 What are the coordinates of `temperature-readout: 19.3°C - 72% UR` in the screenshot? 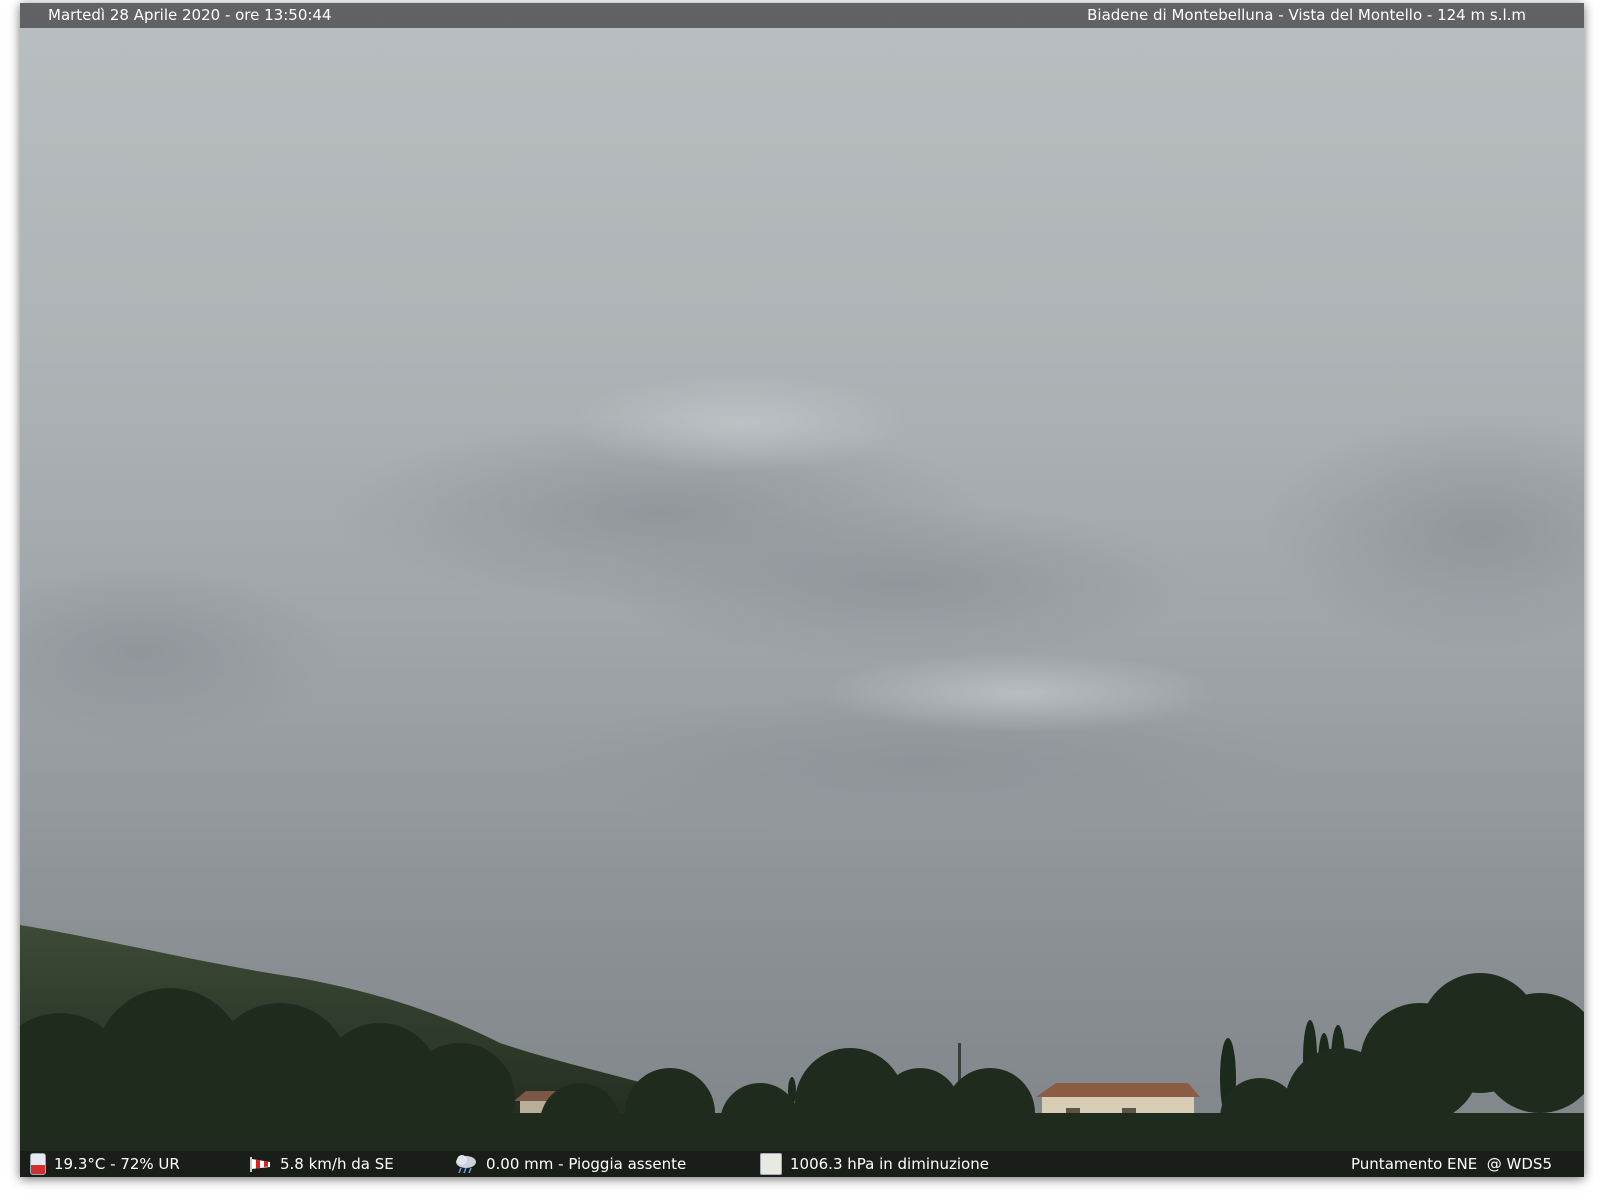 It's located at (105, 1164).